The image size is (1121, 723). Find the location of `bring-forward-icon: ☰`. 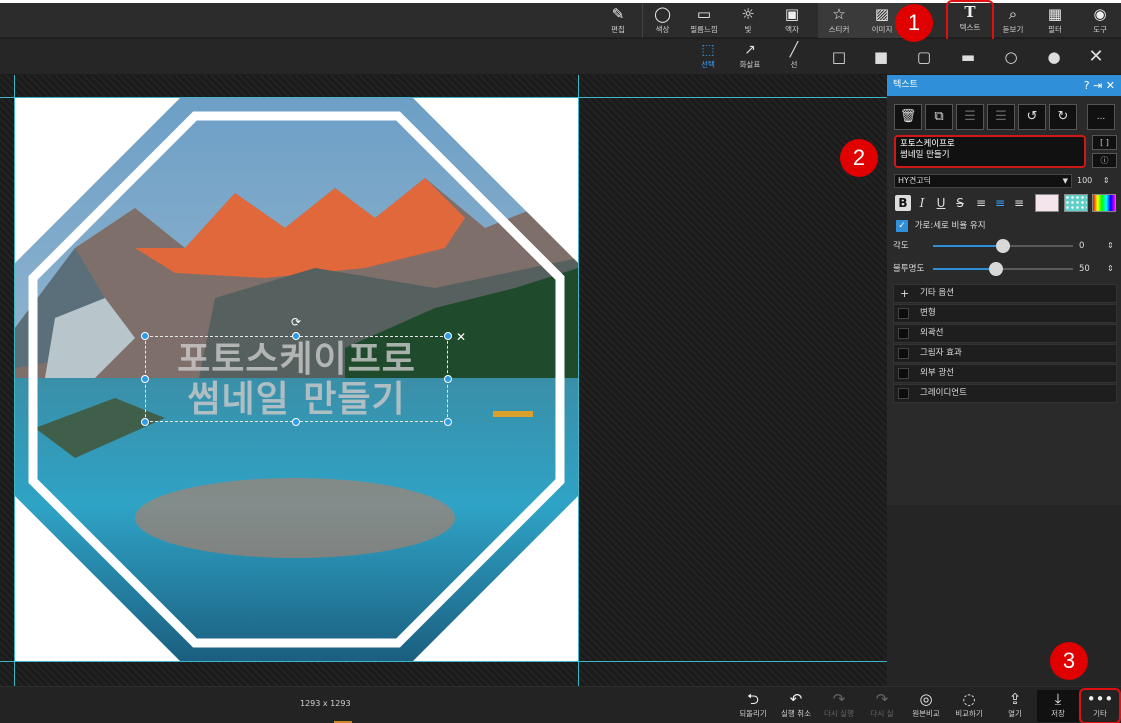

bring-forward-icon: ☰ is located at coordinates (970, 116).